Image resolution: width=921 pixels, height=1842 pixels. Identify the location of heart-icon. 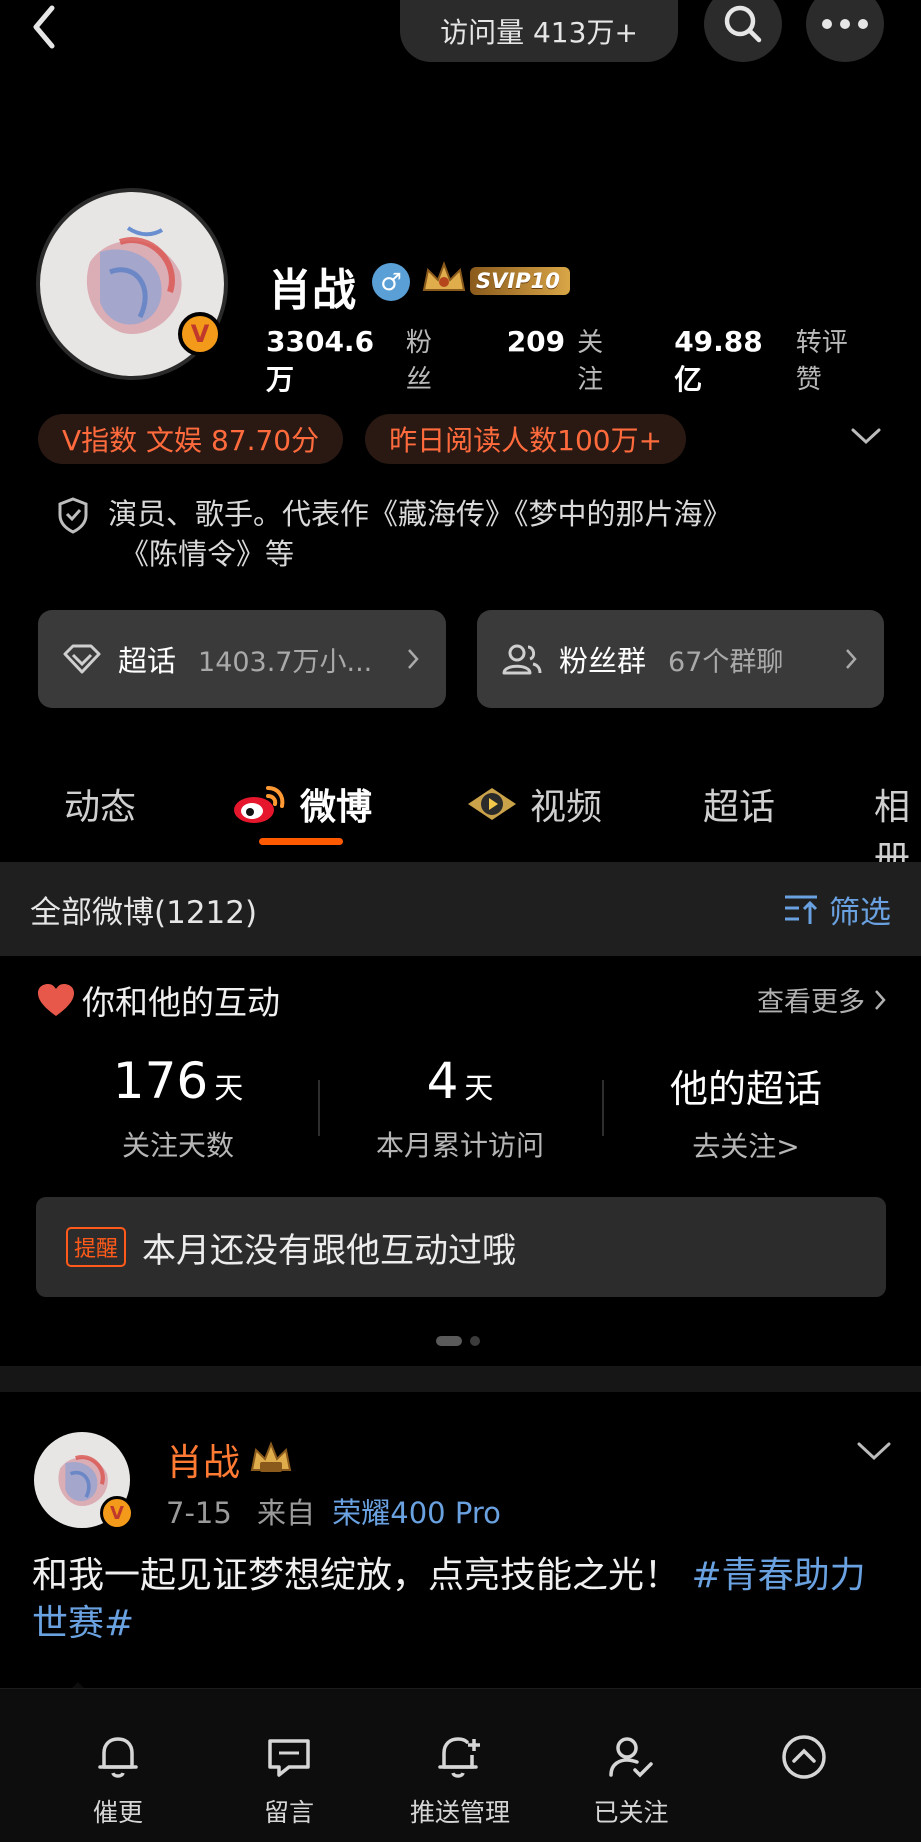
(56, 1000).